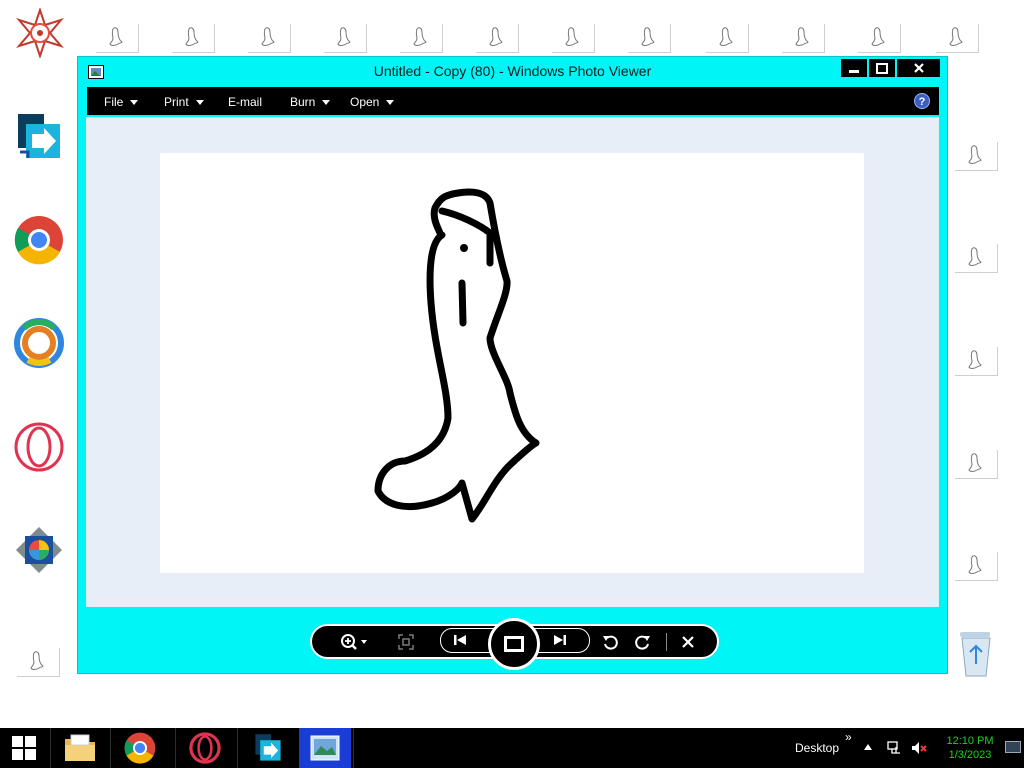  I want to click on minimize-button, so click(854, 68).